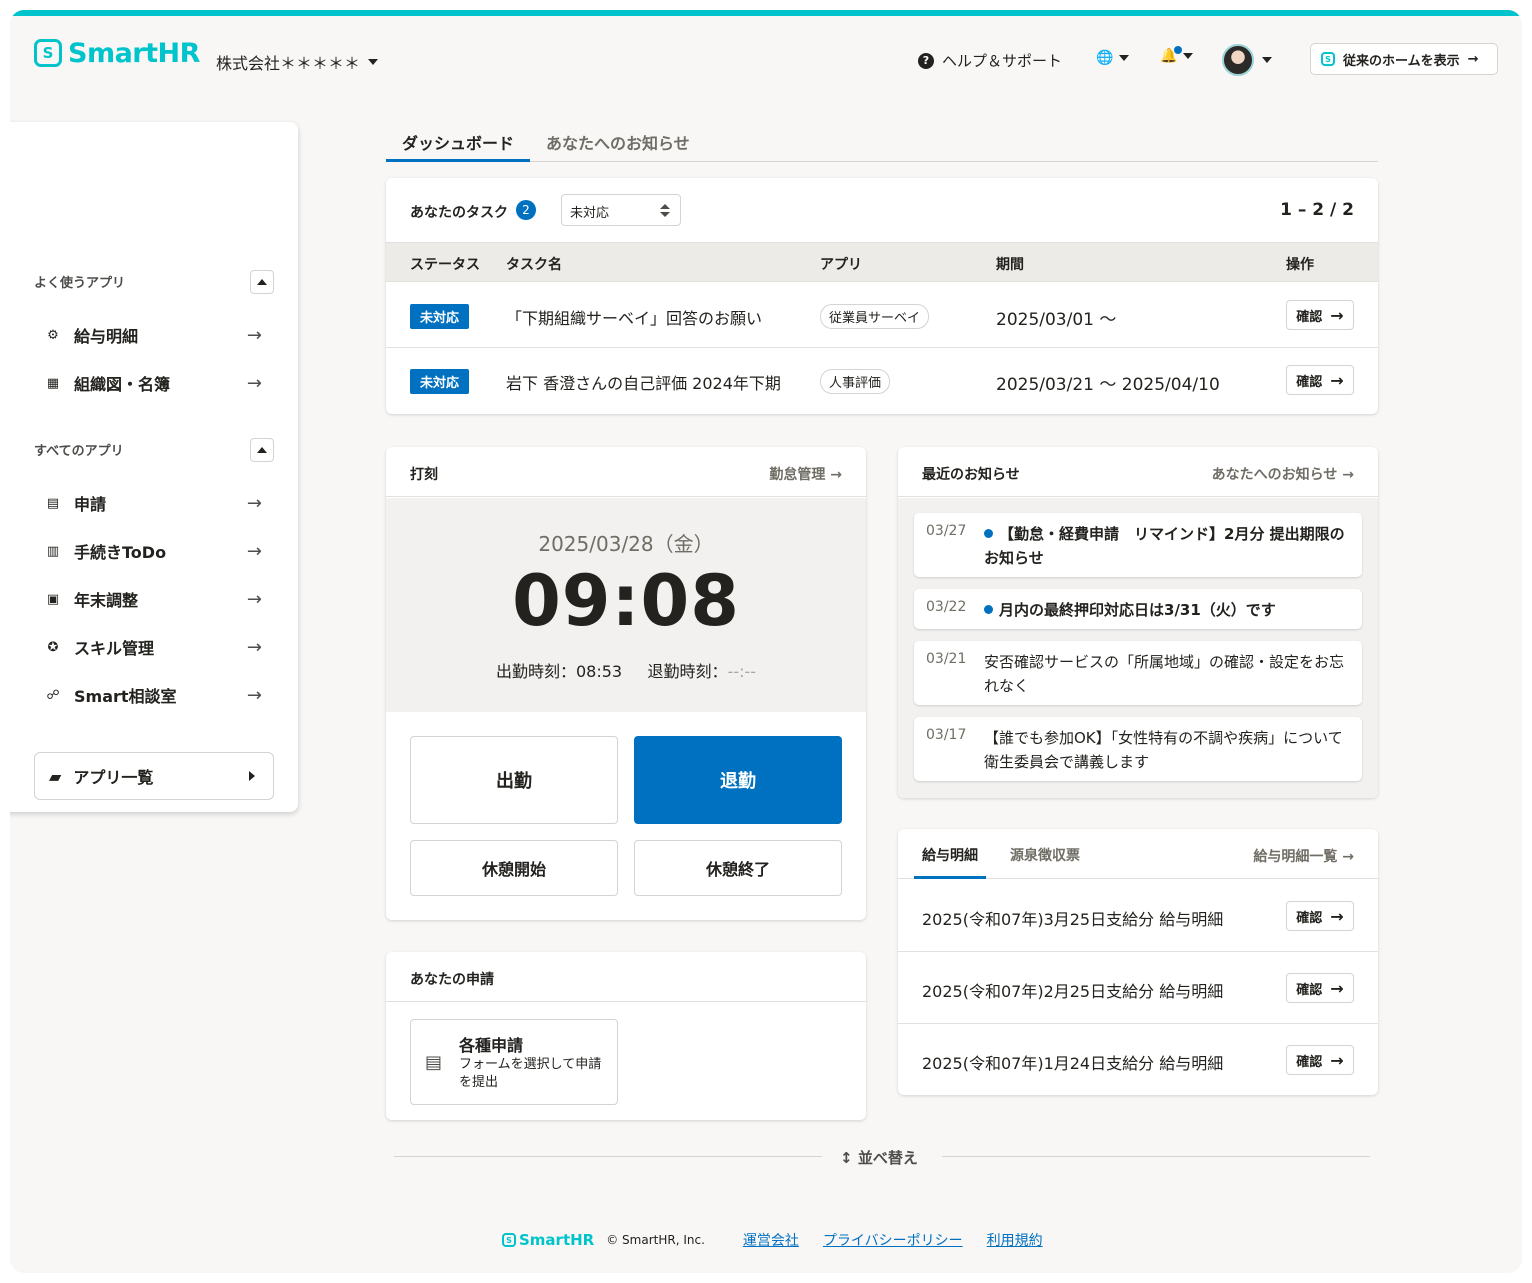 This screenshot has width=1532, height=1283. What do you see at coordinates (458, 142) in the screenshot?
I see `tab-dashboard: ダッシュボード` at bounding box center [458, 142].